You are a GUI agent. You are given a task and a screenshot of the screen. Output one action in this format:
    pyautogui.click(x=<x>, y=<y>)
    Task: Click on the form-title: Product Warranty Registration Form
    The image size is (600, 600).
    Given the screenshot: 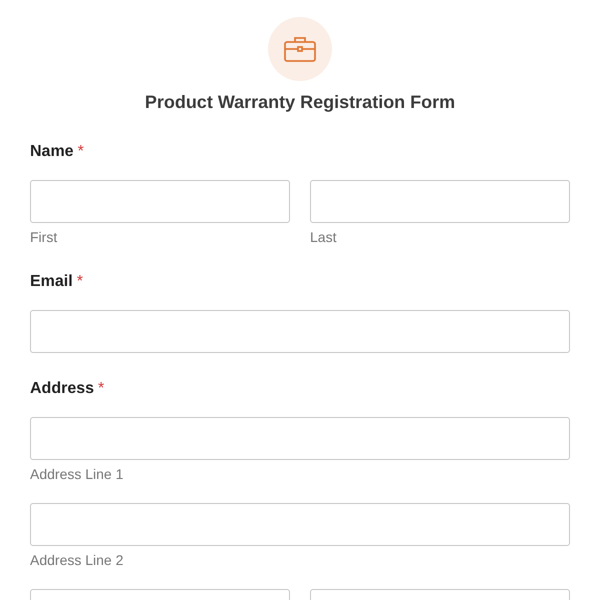 What is the action you would take?
    pyautogui.click(x=300, y=102)
    